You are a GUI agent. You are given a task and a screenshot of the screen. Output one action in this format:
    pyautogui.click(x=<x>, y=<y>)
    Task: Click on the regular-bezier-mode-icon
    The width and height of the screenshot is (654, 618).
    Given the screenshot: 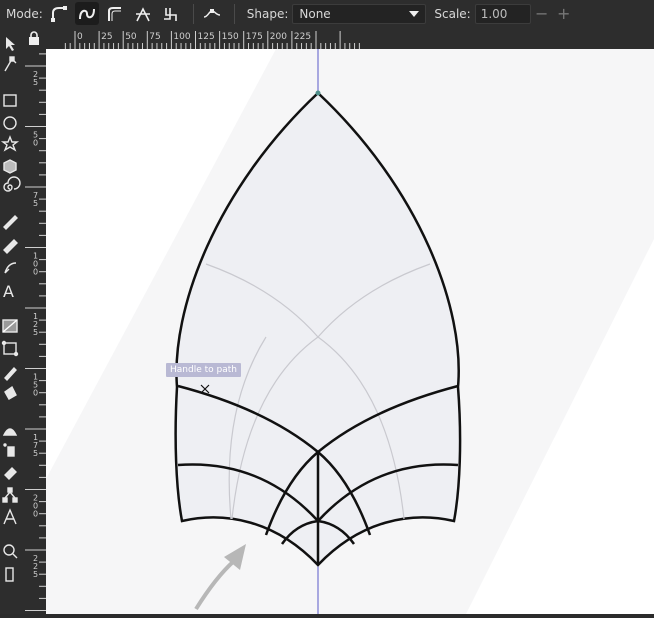 What is the action you would take?
    pyautogui.click(x=58, y=13)
    